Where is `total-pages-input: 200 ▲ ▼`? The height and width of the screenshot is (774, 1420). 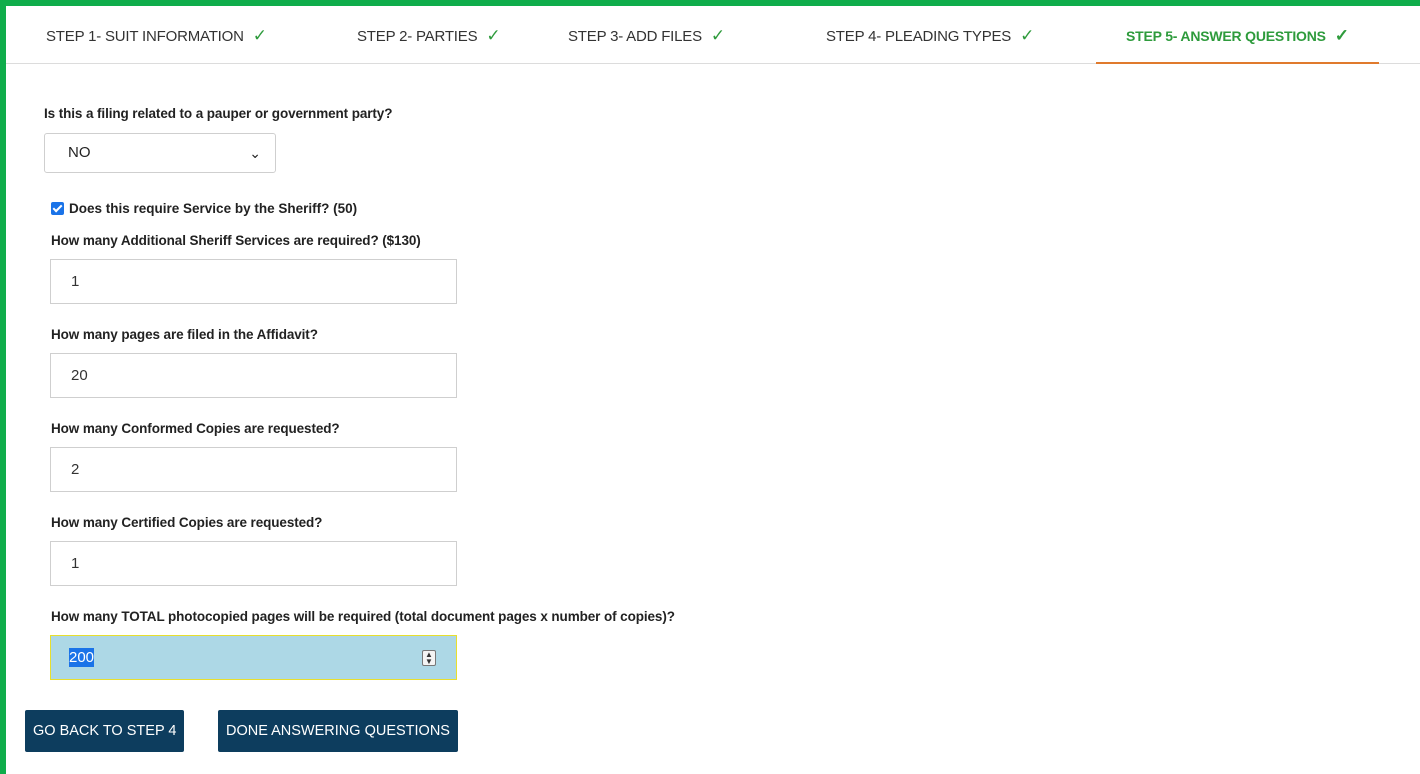 total-pages-input: 200 ▲ ▼ is located at coordinates (253, 657).